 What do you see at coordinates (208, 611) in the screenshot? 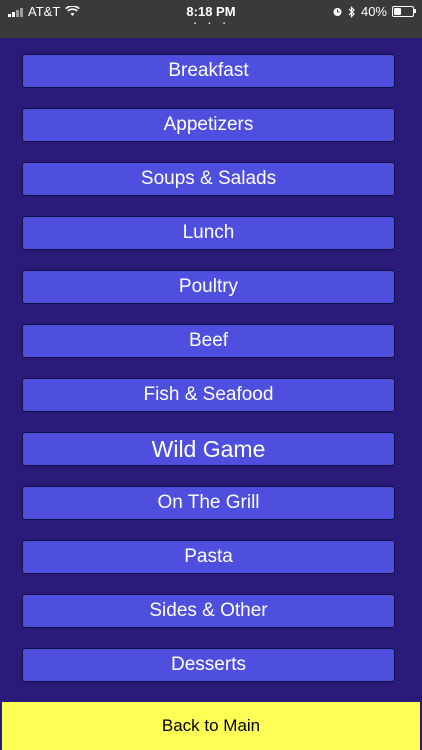
I see `menu-button-sides-other: Sides & Other` at bounding box center [208, 611].